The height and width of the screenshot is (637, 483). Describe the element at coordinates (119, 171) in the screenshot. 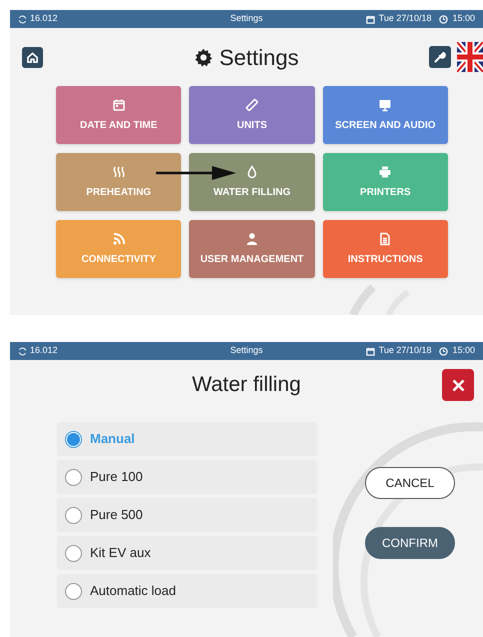

I see `heat-waves-icon` at that location.